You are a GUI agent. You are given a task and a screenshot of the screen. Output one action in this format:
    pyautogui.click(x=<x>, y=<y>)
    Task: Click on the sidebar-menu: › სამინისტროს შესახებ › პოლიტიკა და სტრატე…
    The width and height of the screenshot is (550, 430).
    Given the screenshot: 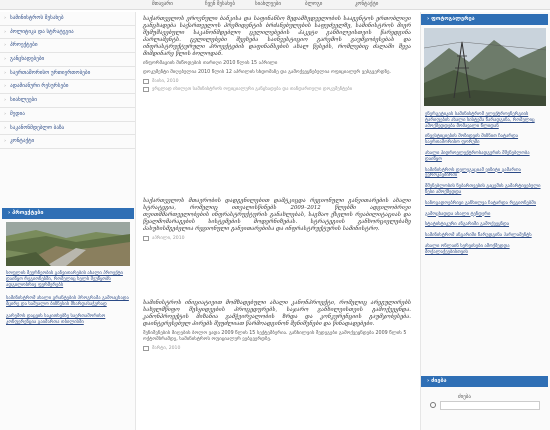 What is the action you would take?
    pyautogui.click(x=67, y=80)
    